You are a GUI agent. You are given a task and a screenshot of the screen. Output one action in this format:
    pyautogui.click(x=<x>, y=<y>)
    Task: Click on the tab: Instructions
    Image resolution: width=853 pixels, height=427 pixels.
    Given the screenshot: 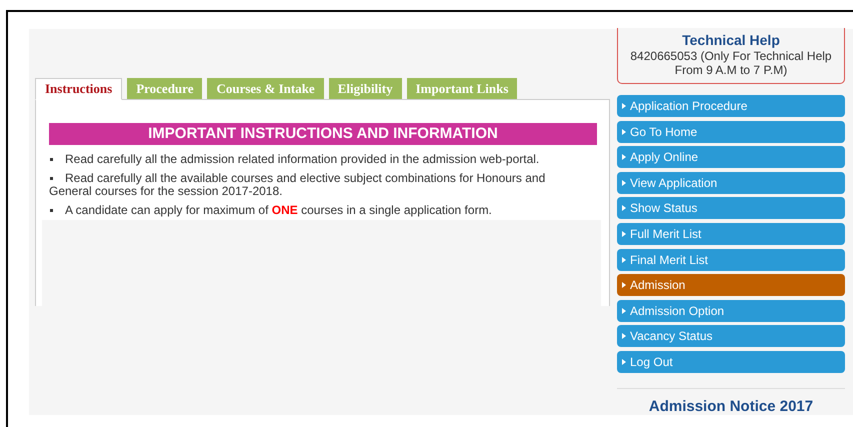 What is the action you would take?
    pyautogui.click(x=78, y=89)
    